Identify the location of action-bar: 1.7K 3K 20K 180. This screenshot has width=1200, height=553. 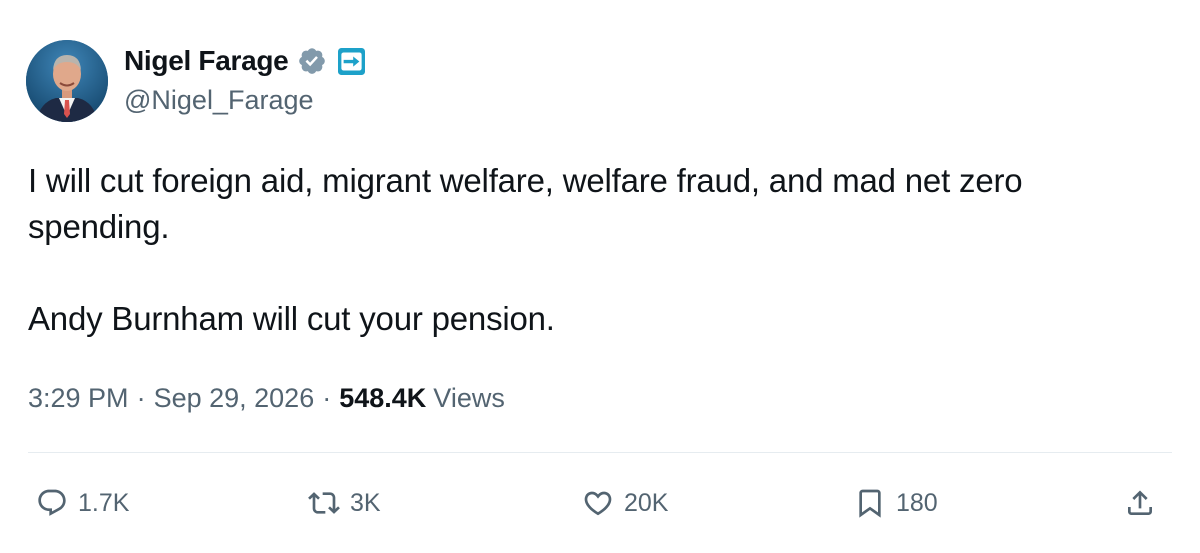
(600, 503).